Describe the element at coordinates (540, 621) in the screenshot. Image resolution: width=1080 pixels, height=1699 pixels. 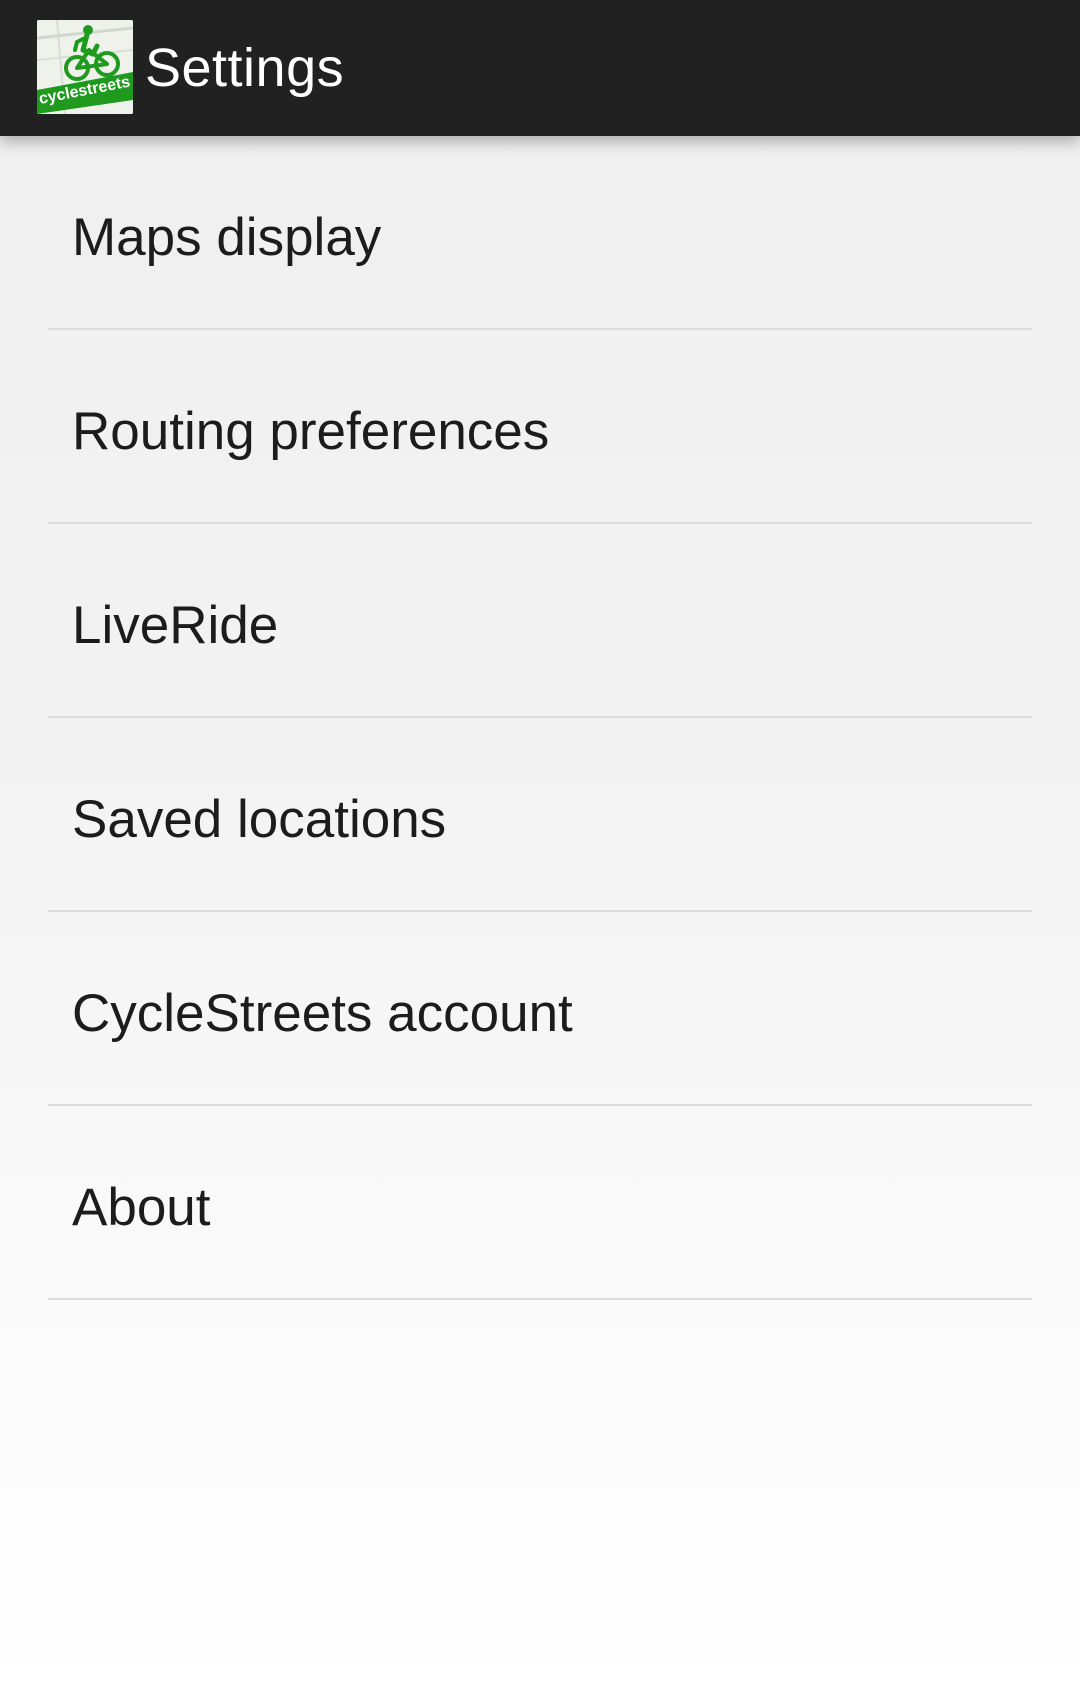
I see `settings-item-liveride: LiveRide` at that location.